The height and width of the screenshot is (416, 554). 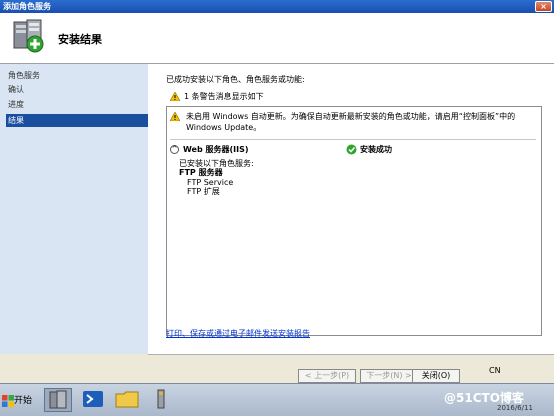 What do you see at coordinates (436, 376) in the screenshot?
I see `close-button: 关闭(O)` at bounding box center [436, 376].